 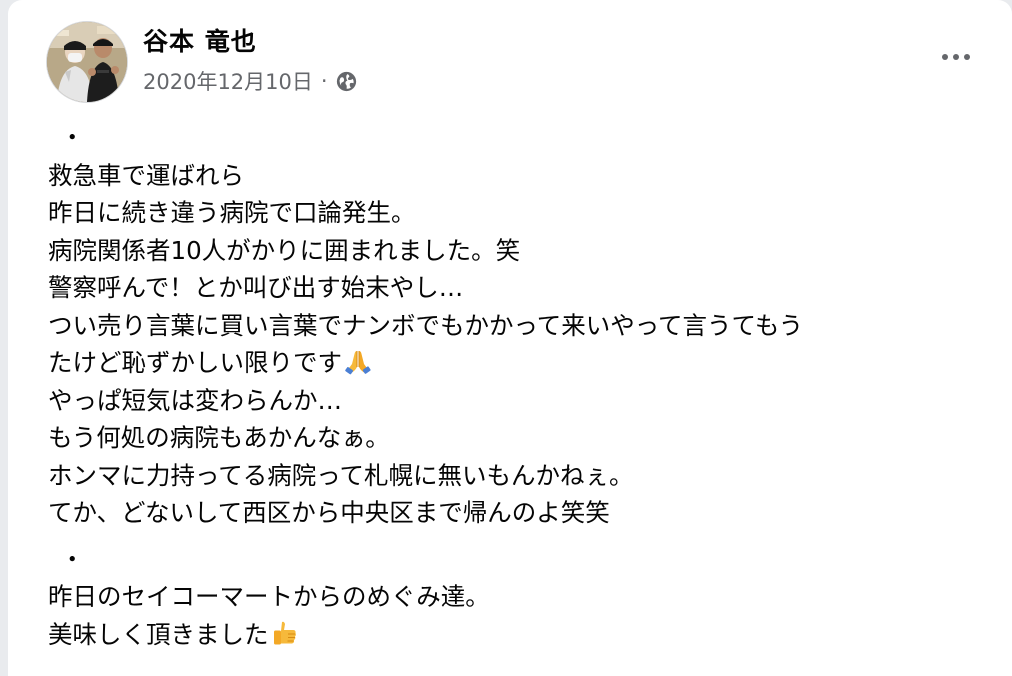 I want to click on post-line-with-emoji: 美味しく頂きました, so click(x=523, y=635).